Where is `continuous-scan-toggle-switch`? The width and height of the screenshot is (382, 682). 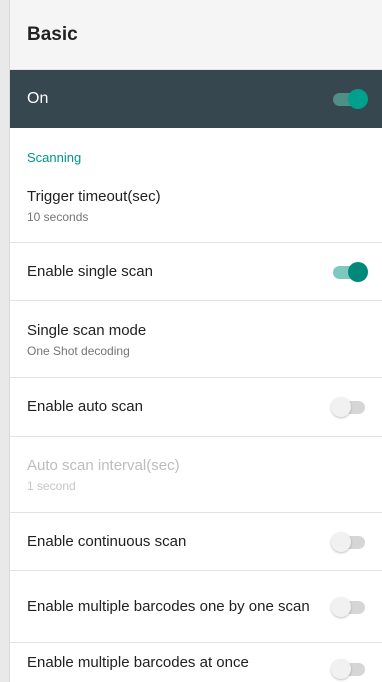 continuous-scan-toggle-switch is located at coordinates (349, 541).